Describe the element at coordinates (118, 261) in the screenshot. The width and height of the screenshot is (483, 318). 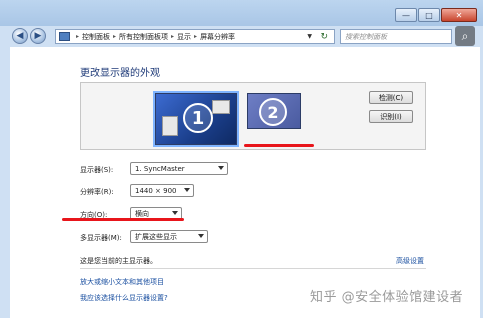
I see `main-display-status: 这是您当前的主显示器。` at that location.